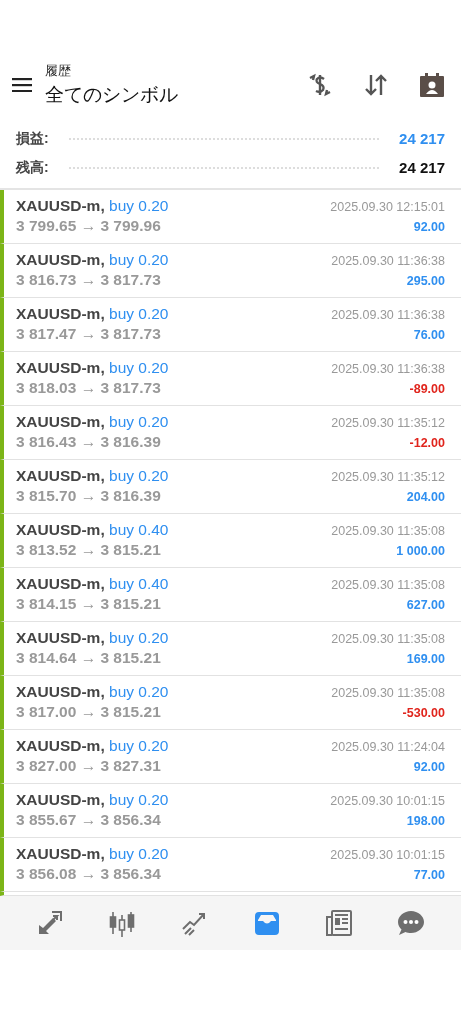  What do you see at coordinates (425, 497) in the screenshot?
I see `deal-profit: 204.00` at bounding box center [425, 497].